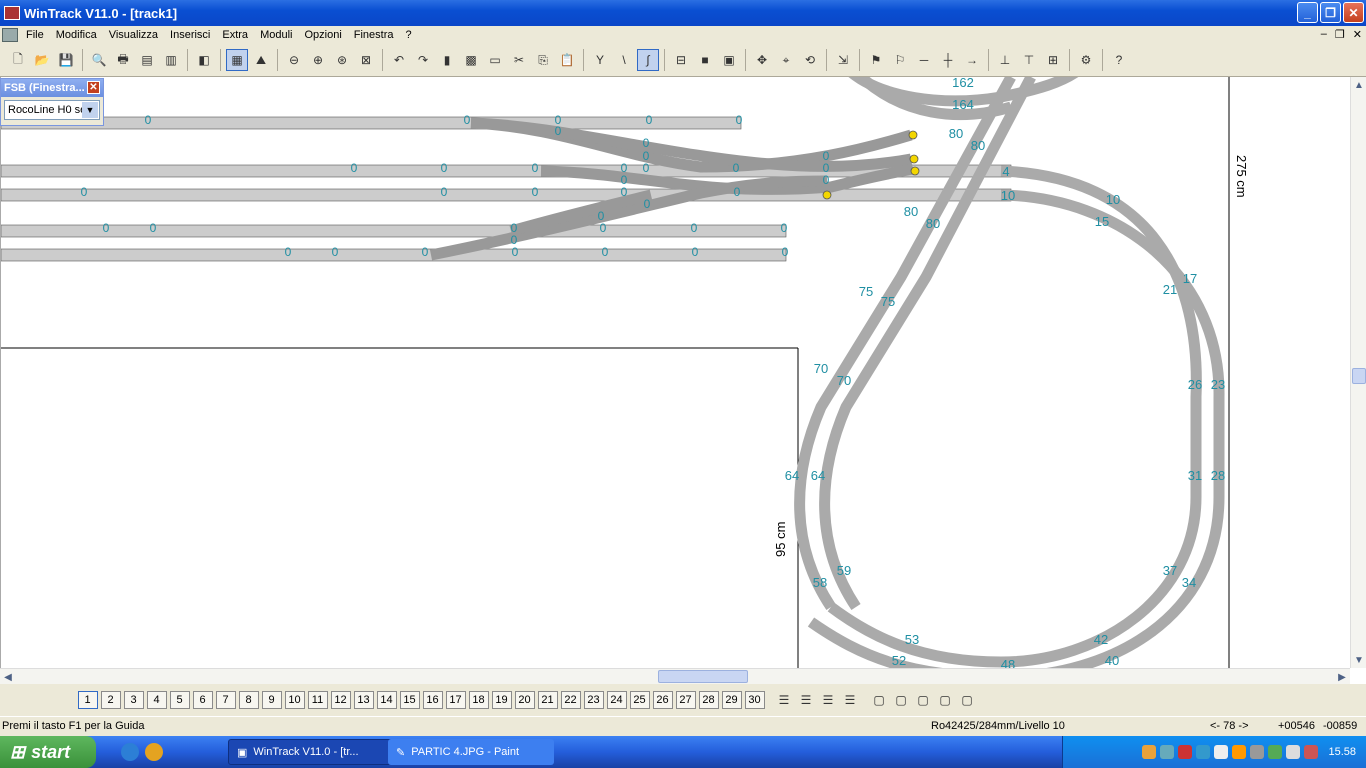 The height and width of the screenshot is (768, 1366). Describe the element at coordinates (202, 700) in the screenshot. I see `page-button-6: 6` at that location.